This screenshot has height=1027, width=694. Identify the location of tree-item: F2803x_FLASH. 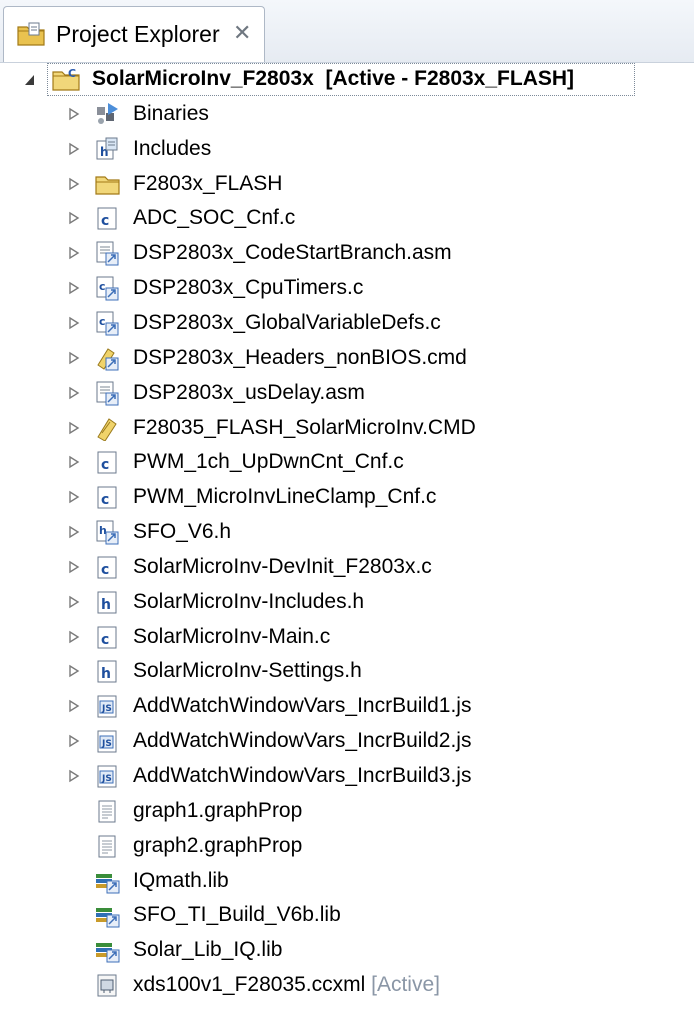
(347, 184).